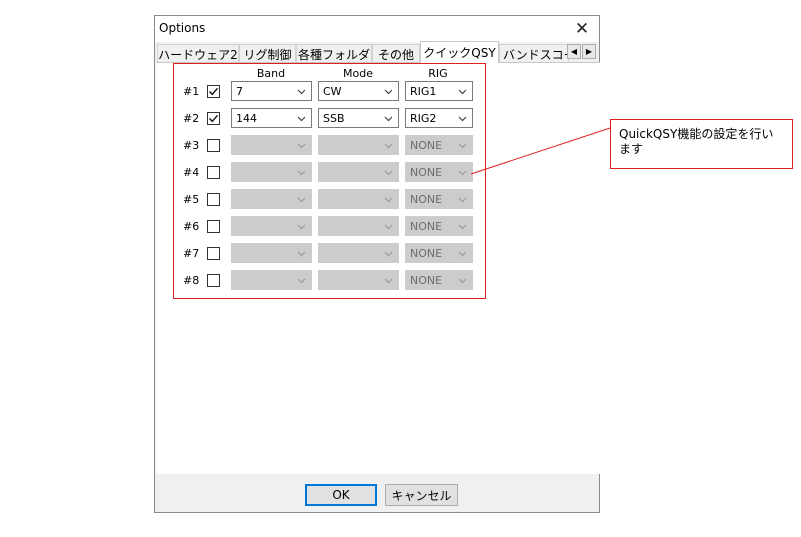  What do you see at coordinates (191, 226) in the screenshot?
I see `row-label: #6` at bounding box center [191, 226].